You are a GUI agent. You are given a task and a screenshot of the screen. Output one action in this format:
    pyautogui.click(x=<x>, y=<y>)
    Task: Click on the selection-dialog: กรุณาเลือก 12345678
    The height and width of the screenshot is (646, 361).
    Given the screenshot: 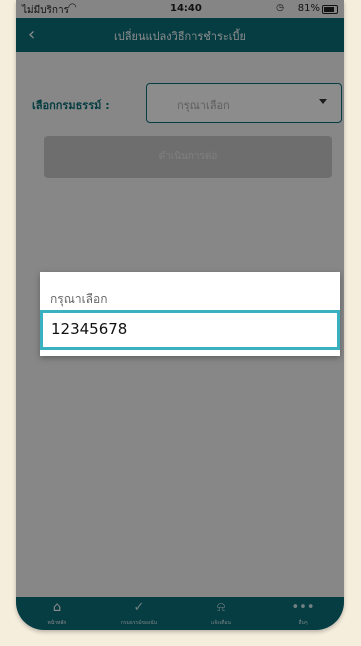 What is the action you would take?
    pyautogui.click(x=190, y=314)
    